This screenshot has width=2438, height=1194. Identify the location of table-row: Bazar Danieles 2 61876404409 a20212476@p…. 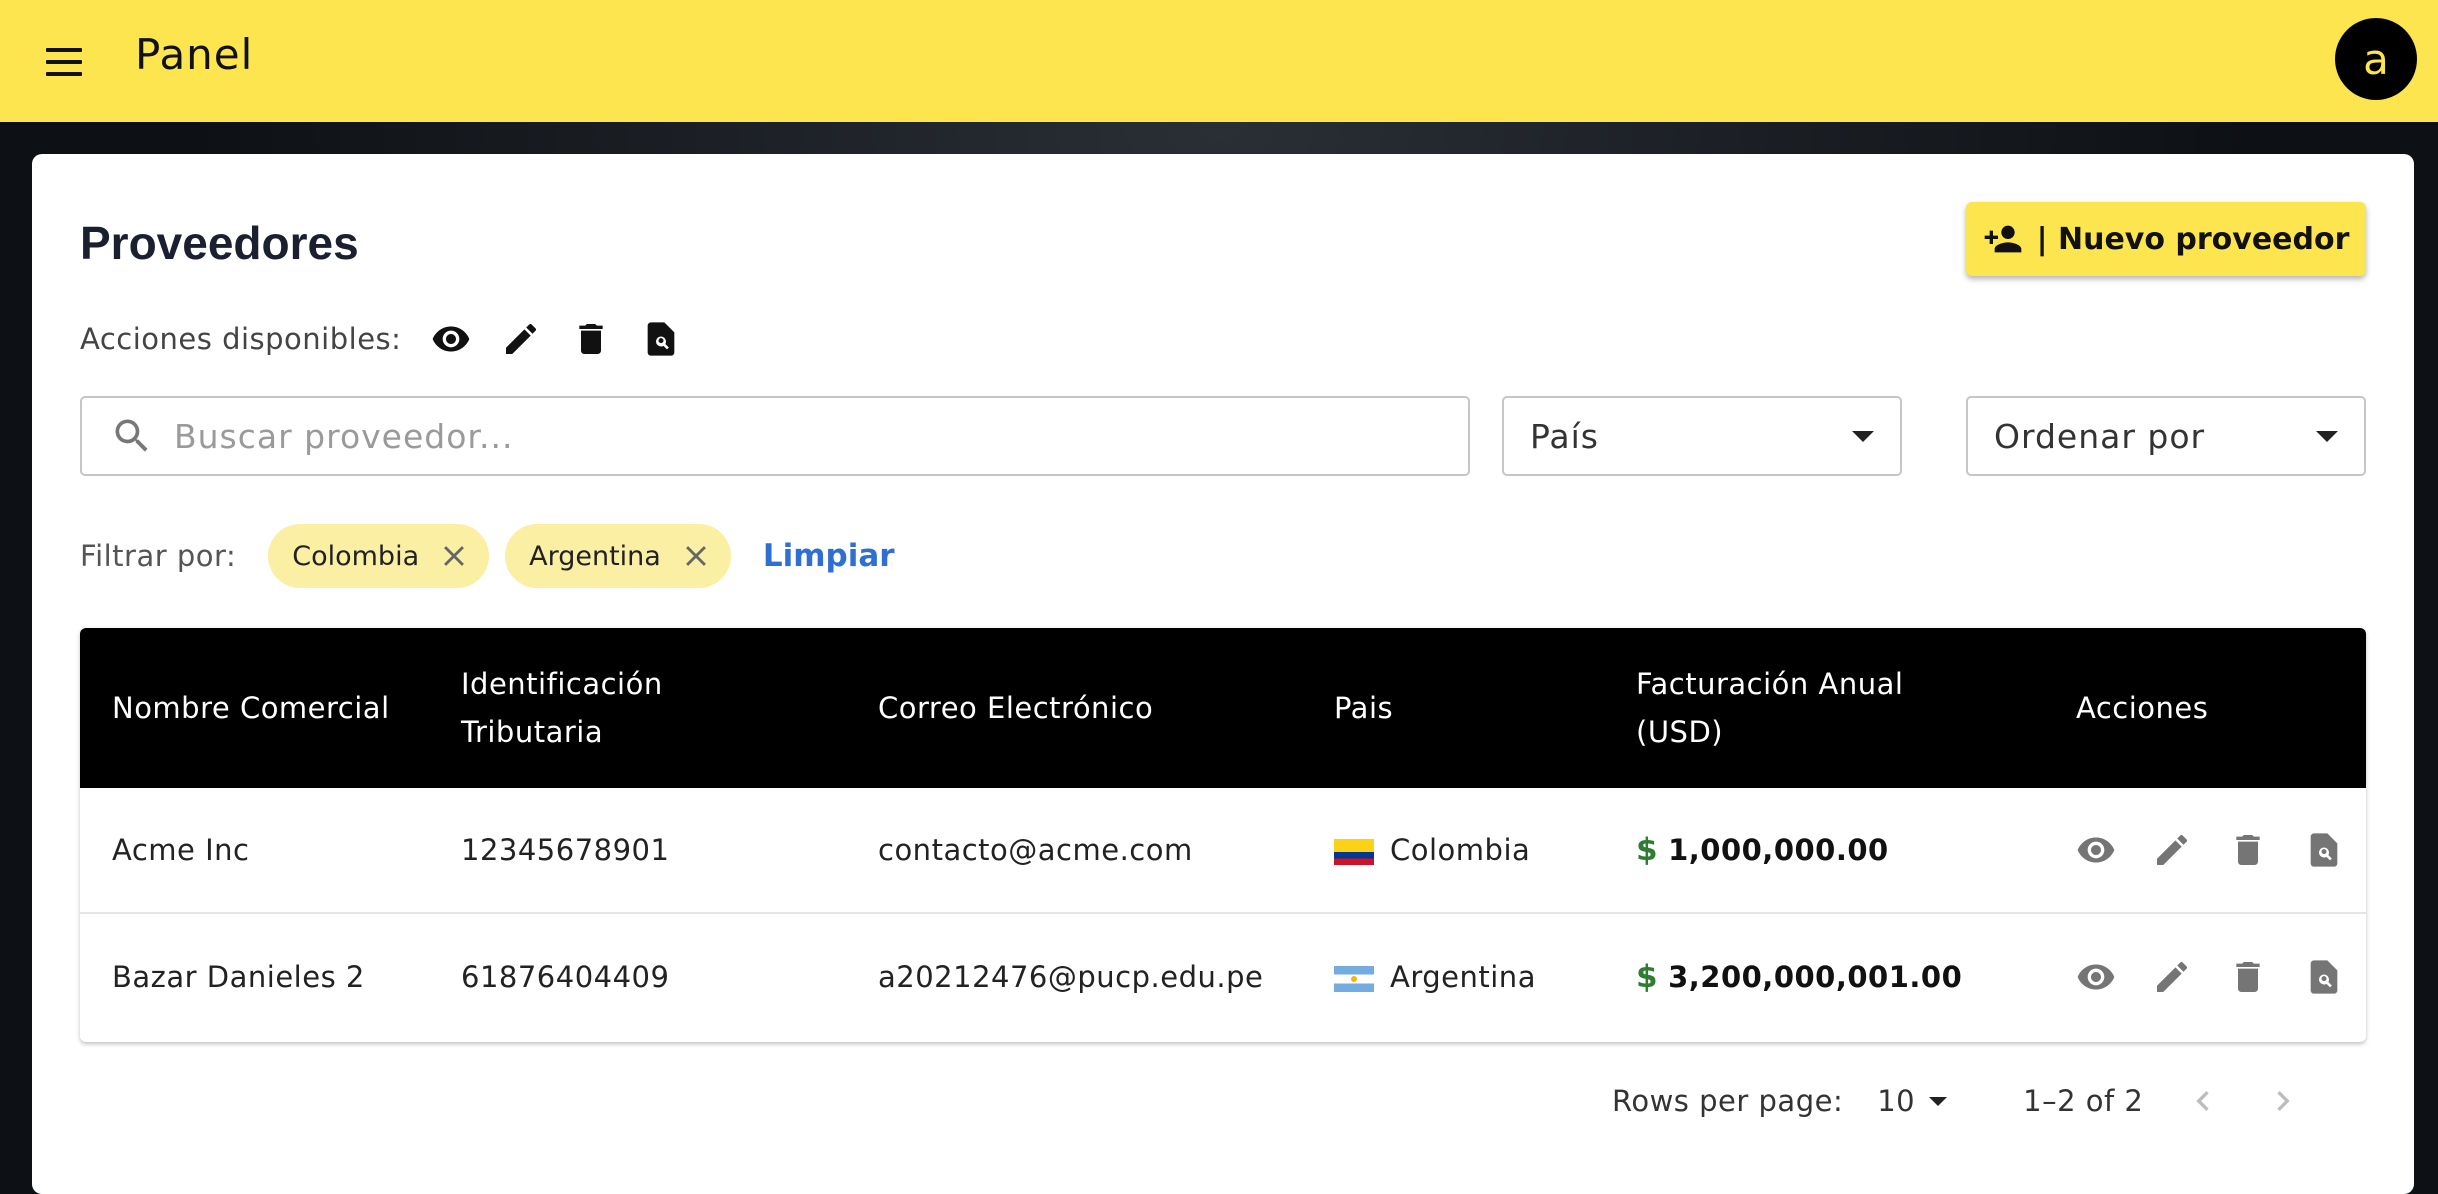
(1223, 977).